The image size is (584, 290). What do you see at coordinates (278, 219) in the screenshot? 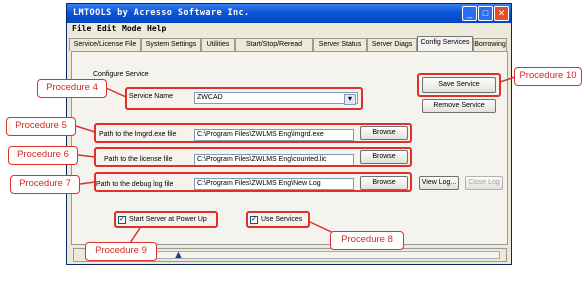
I see `highlight-use-services` at bounding box center [278, 219].